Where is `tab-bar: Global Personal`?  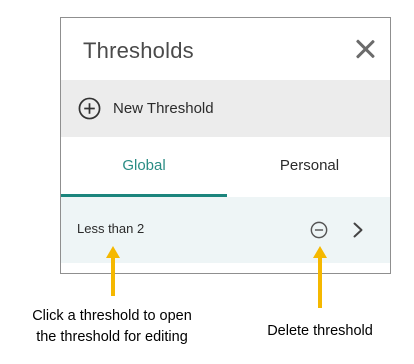
tab-bar: Global Personal is located at coordinates (225, 167).